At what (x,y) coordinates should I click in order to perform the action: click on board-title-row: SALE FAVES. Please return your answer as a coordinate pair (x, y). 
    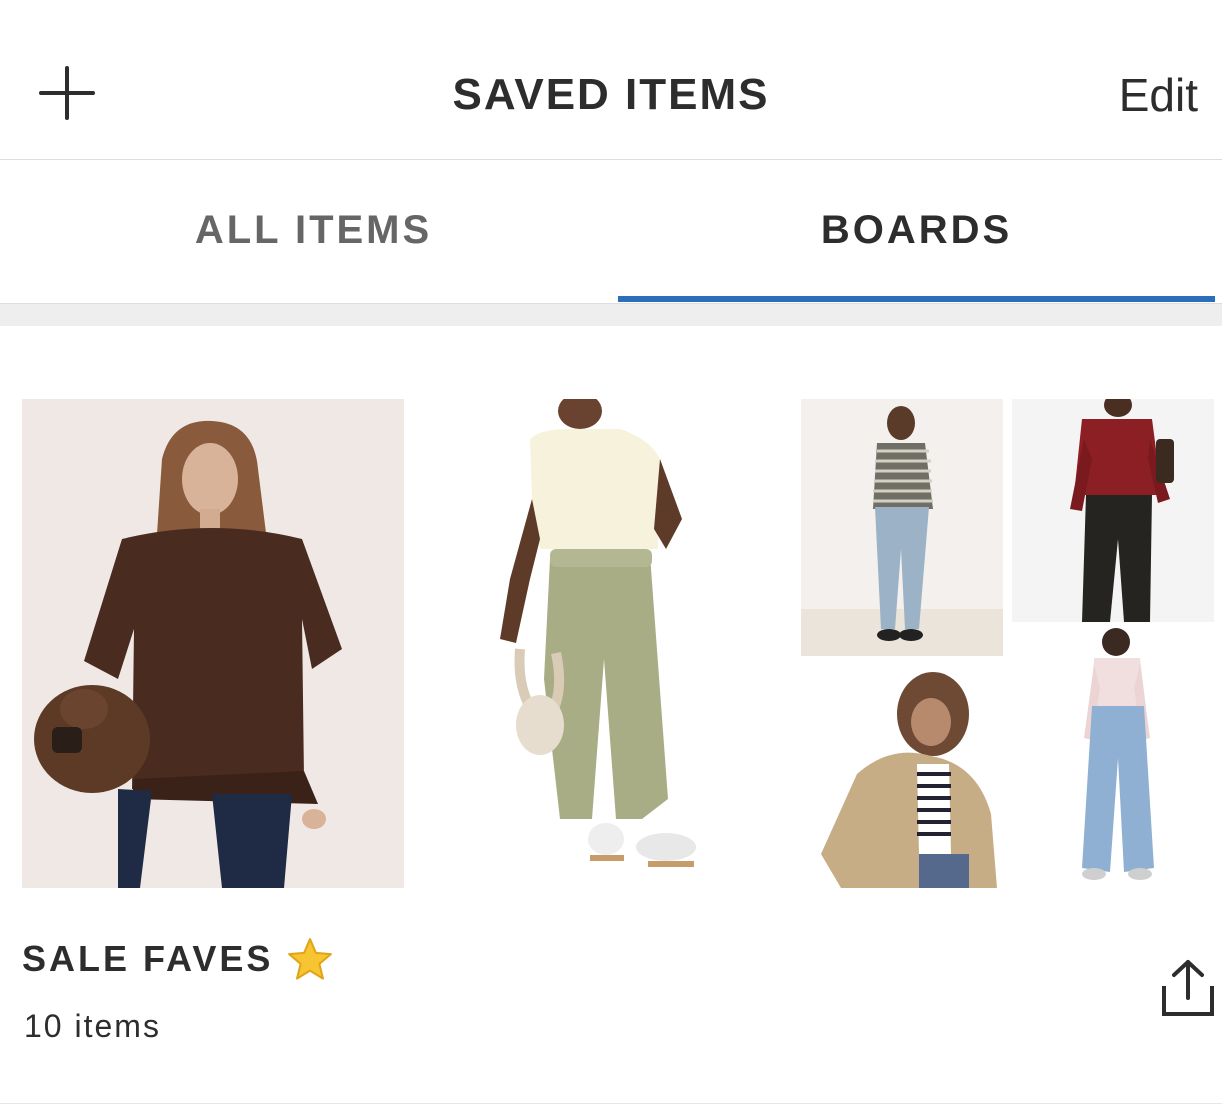
    Looking at the image, I should click on (177, 959).